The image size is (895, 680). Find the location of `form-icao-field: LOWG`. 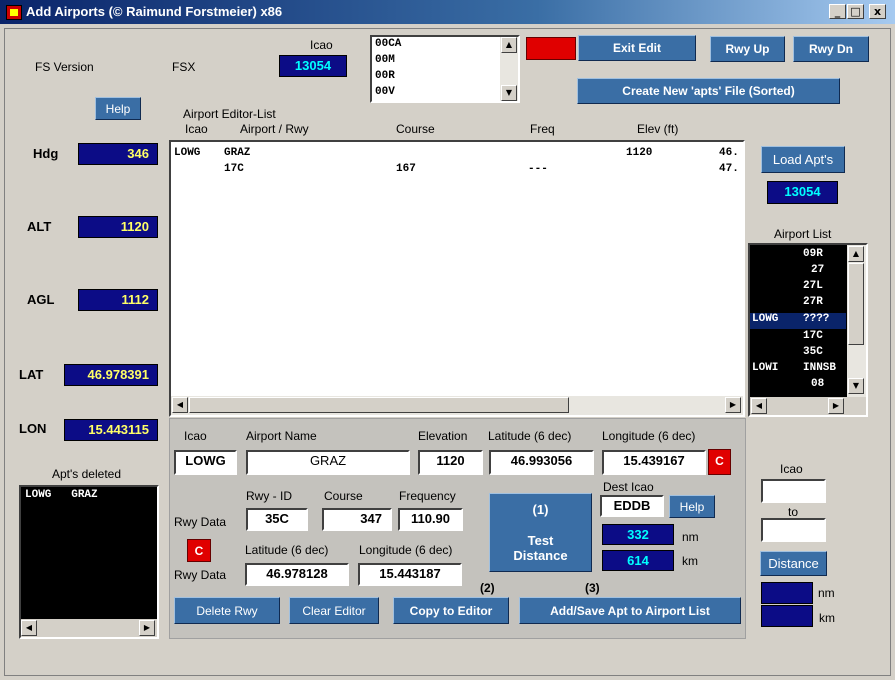

form-icao-field: LOWG is located at coordinates (205, 462).